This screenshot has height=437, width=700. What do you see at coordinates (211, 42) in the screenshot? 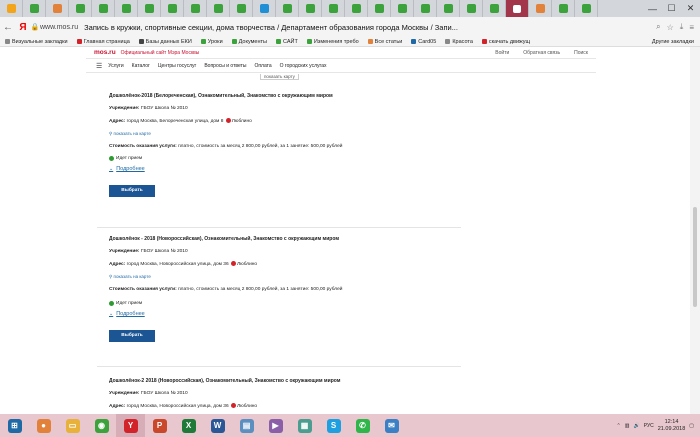
I see `bookmark-item: Уроки` at bounding box center [211, 42].